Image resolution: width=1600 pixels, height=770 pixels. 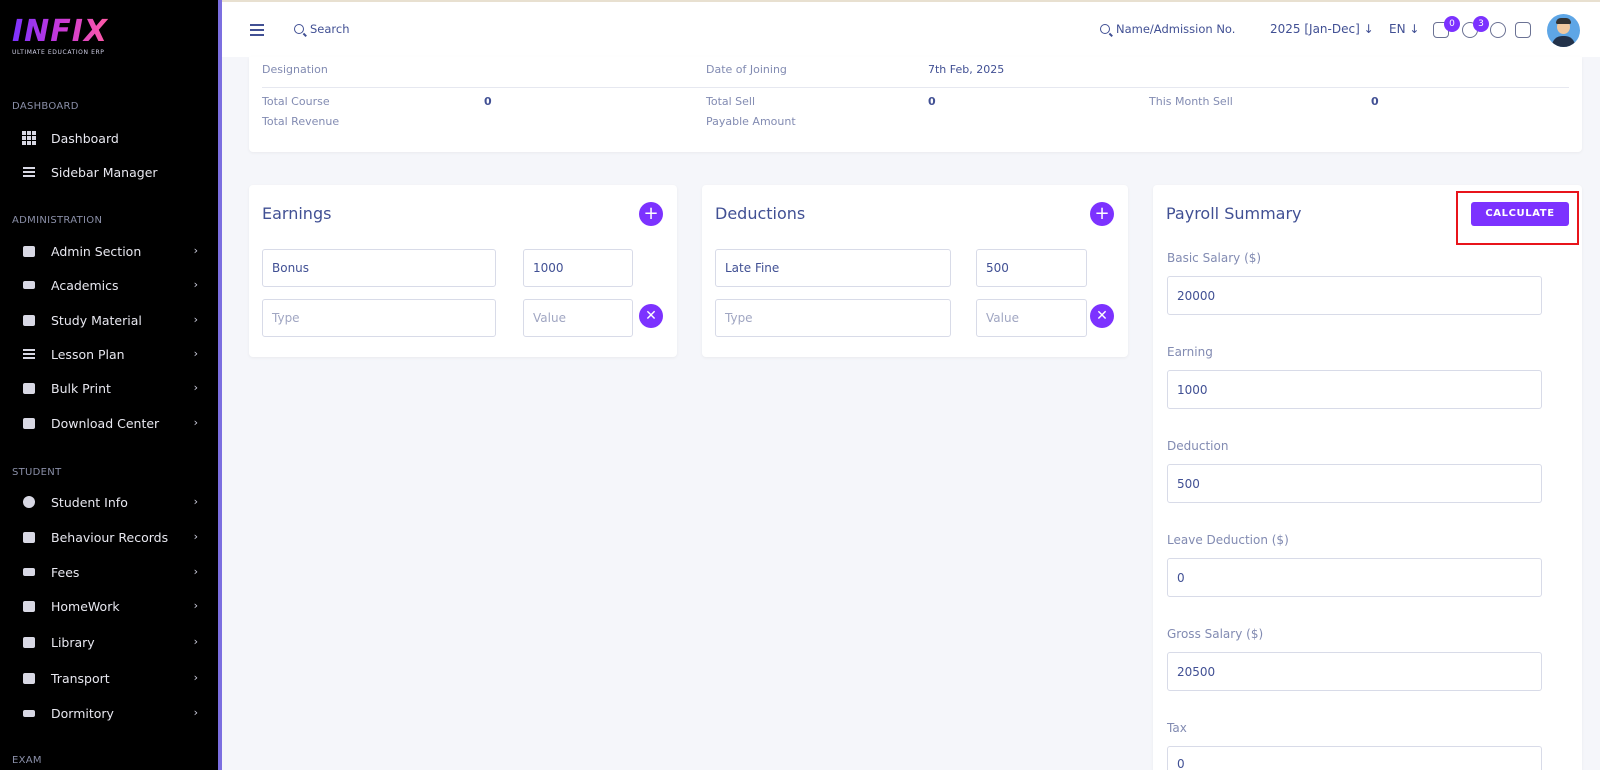 What do you see at coordinates (1102, 316) in the screenshot?
I see `remove-deduction-button: ✕` at bounding box center [1102, 316].